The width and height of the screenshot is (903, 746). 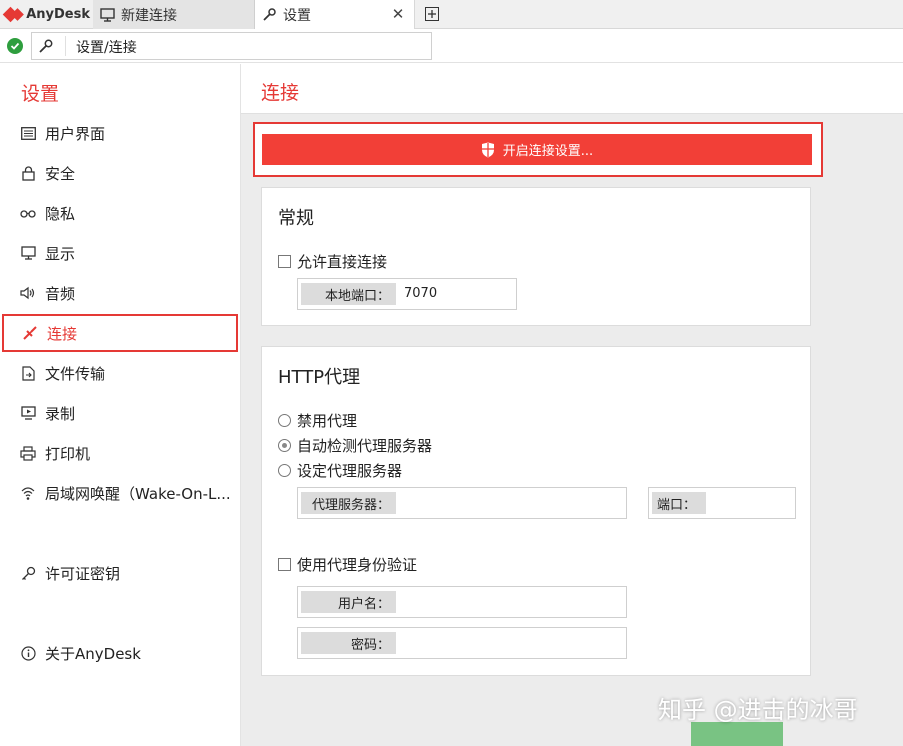 What do you see at coordinates (120, 173) in the screenshot?
I see `sidebar-item-security: 安全` at bounding box center [120, 173].